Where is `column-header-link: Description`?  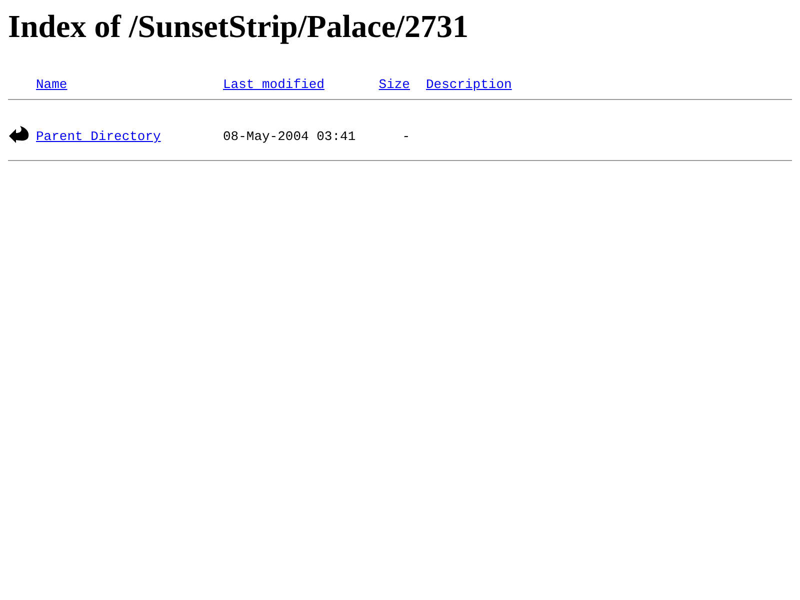
column-header-link: Description is located at coordinates (469, 84).